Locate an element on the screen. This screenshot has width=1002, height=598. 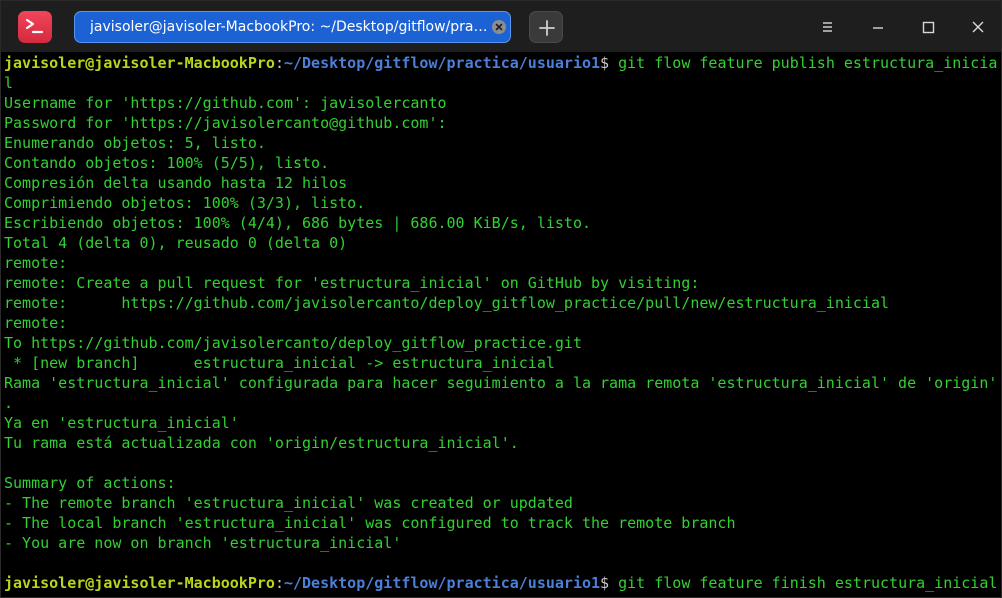
command-text-wrap: l is located at coordinates (9, 83).